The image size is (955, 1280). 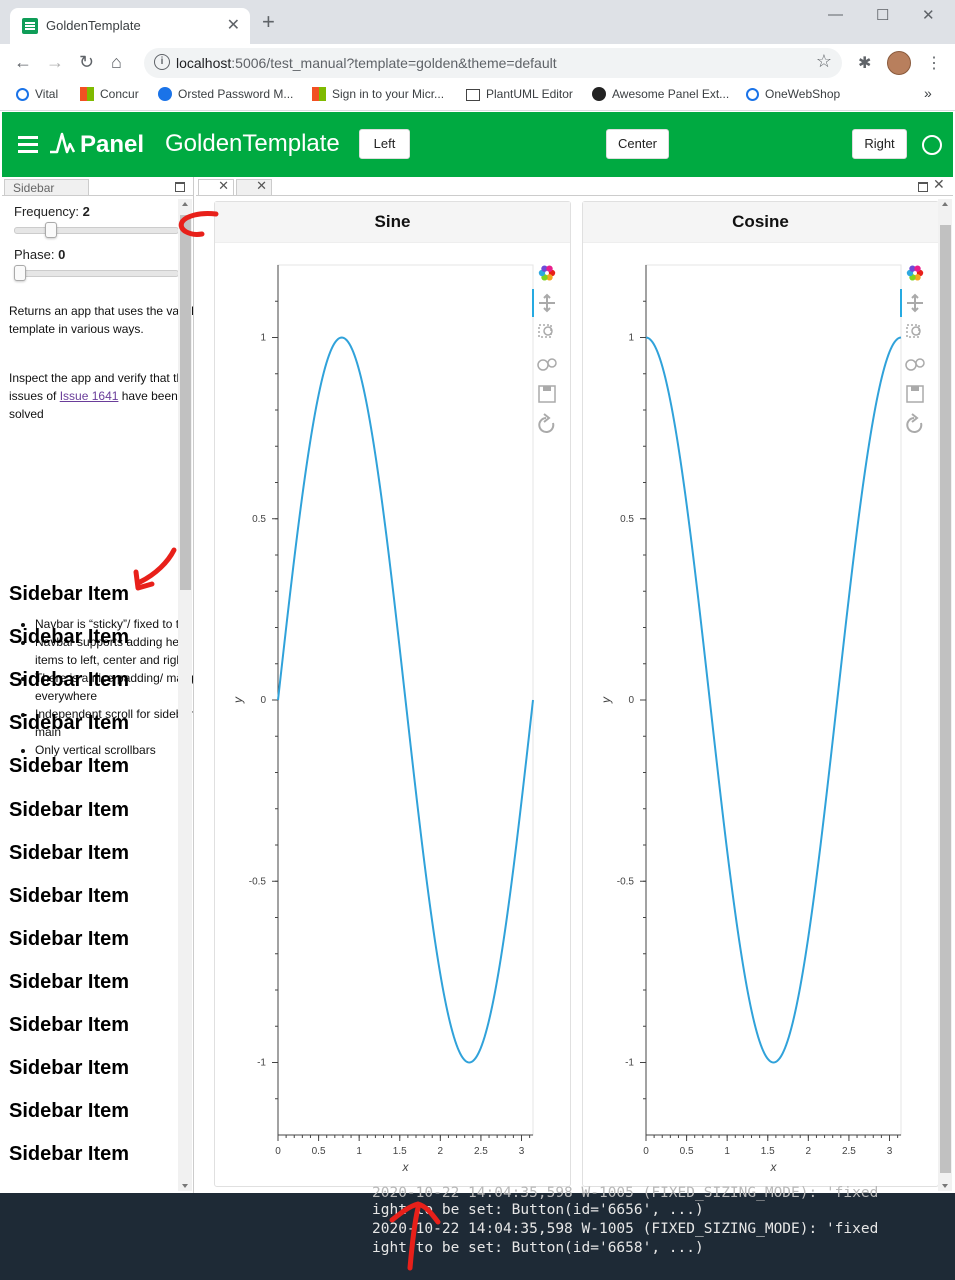 What do you see at coordinates (835, 14) in the screenshot?
I see `minimize-icon: —` at bounding box center [835, 14].